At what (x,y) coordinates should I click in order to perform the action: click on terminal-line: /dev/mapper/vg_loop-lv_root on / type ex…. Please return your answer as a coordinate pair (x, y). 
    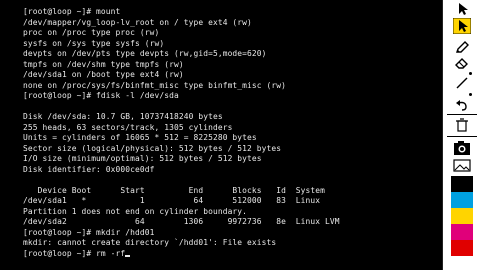
    Looking at the image, I should click on (181, 23).